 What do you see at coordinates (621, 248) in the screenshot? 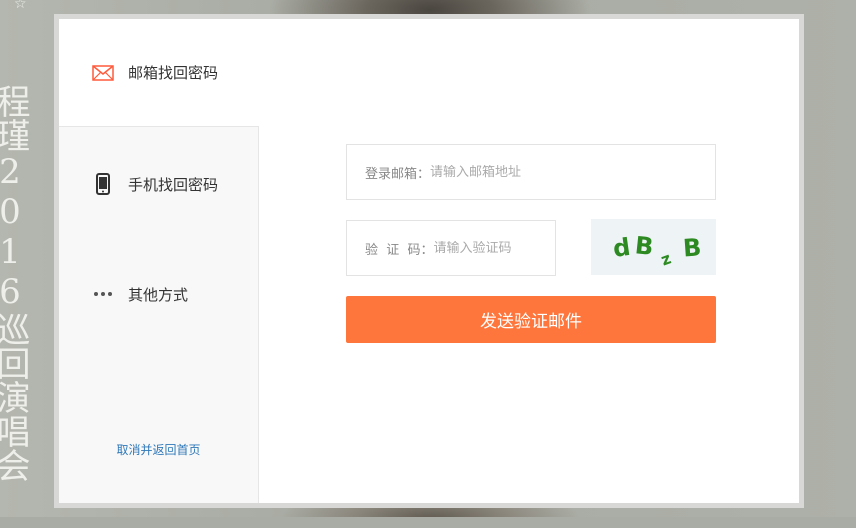
I see `captcha-char-1: d` at bounding box center [621, 248].